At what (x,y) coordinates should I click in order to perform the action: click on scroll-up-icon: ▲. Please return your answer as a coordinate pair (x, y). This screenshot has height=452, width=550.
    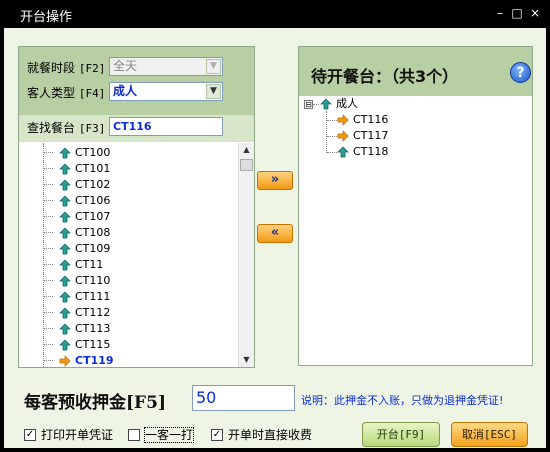
    Looking at the image, I should click on (246, 150).